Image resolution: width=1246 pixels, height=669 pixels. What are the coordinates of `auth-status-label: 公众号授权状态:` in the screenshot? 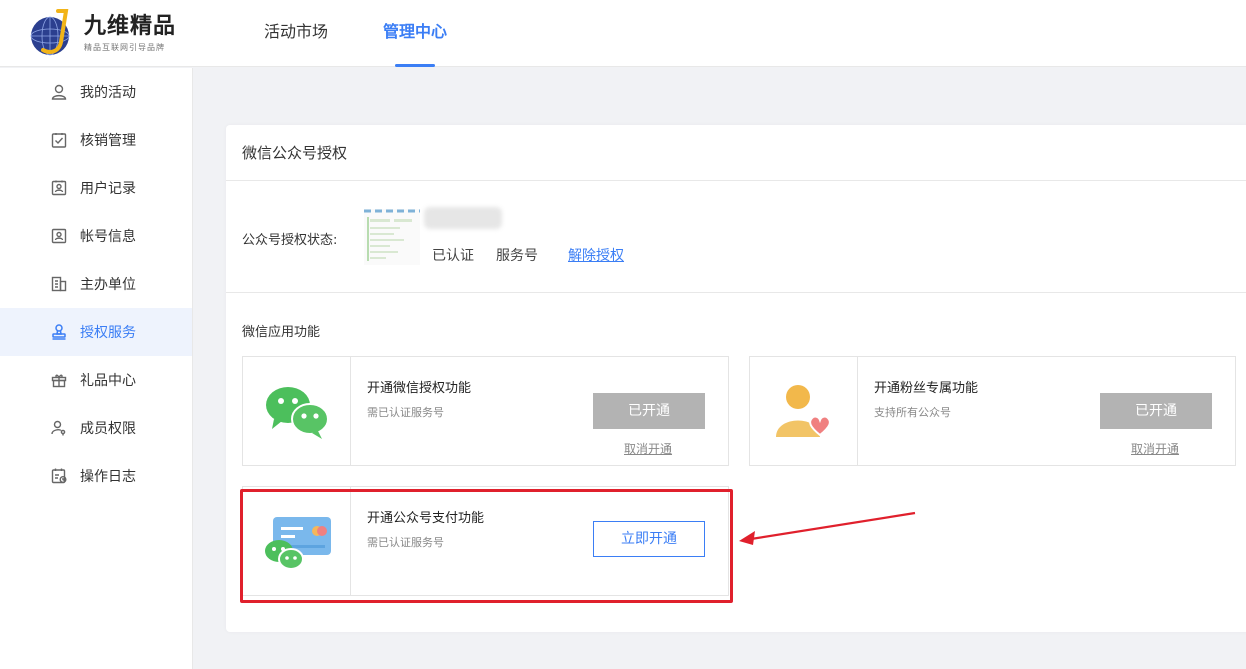 It's located at (290, 240).